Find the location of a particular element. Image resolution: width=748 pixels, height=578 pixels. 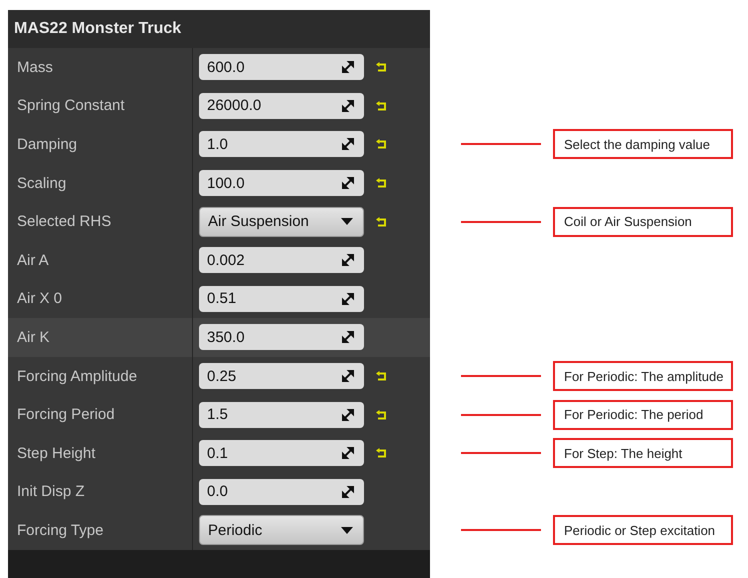

panel-title: MAS22 Monster Truck is located at coordinates (98, 29).